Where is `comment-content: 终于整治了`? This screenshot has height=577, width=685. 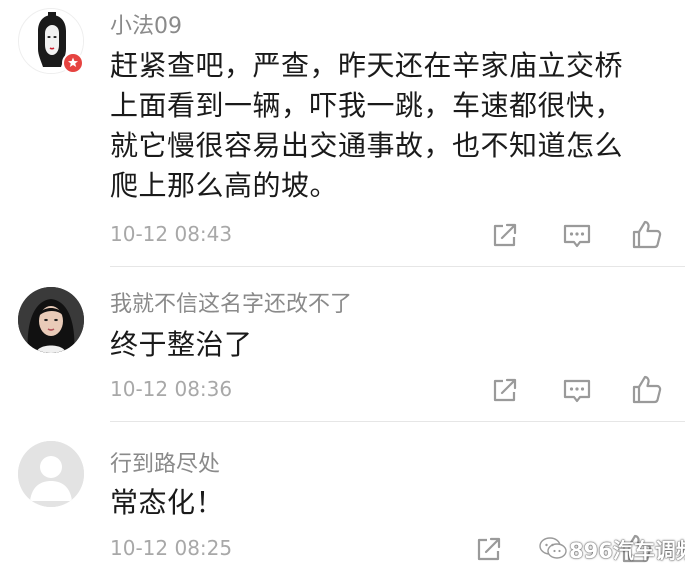
comment-content: 终于整治了 is located at coordinates (181, 344).